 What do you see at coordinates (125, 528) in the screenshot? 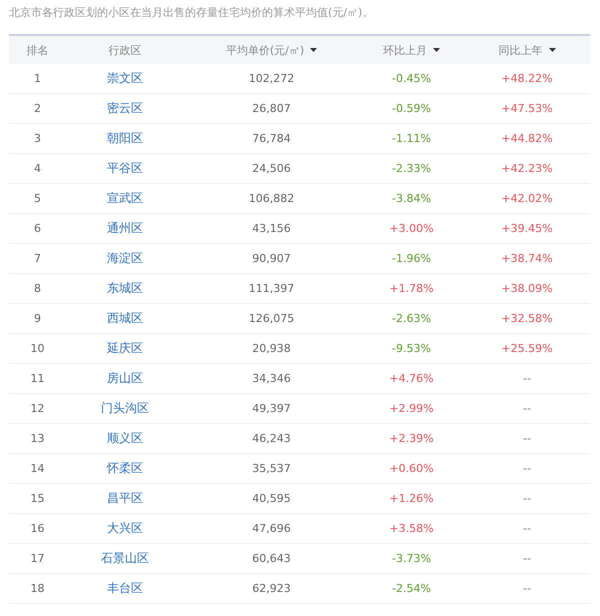
I see `district-link: 大兴区` at bounding box center [125, 528].